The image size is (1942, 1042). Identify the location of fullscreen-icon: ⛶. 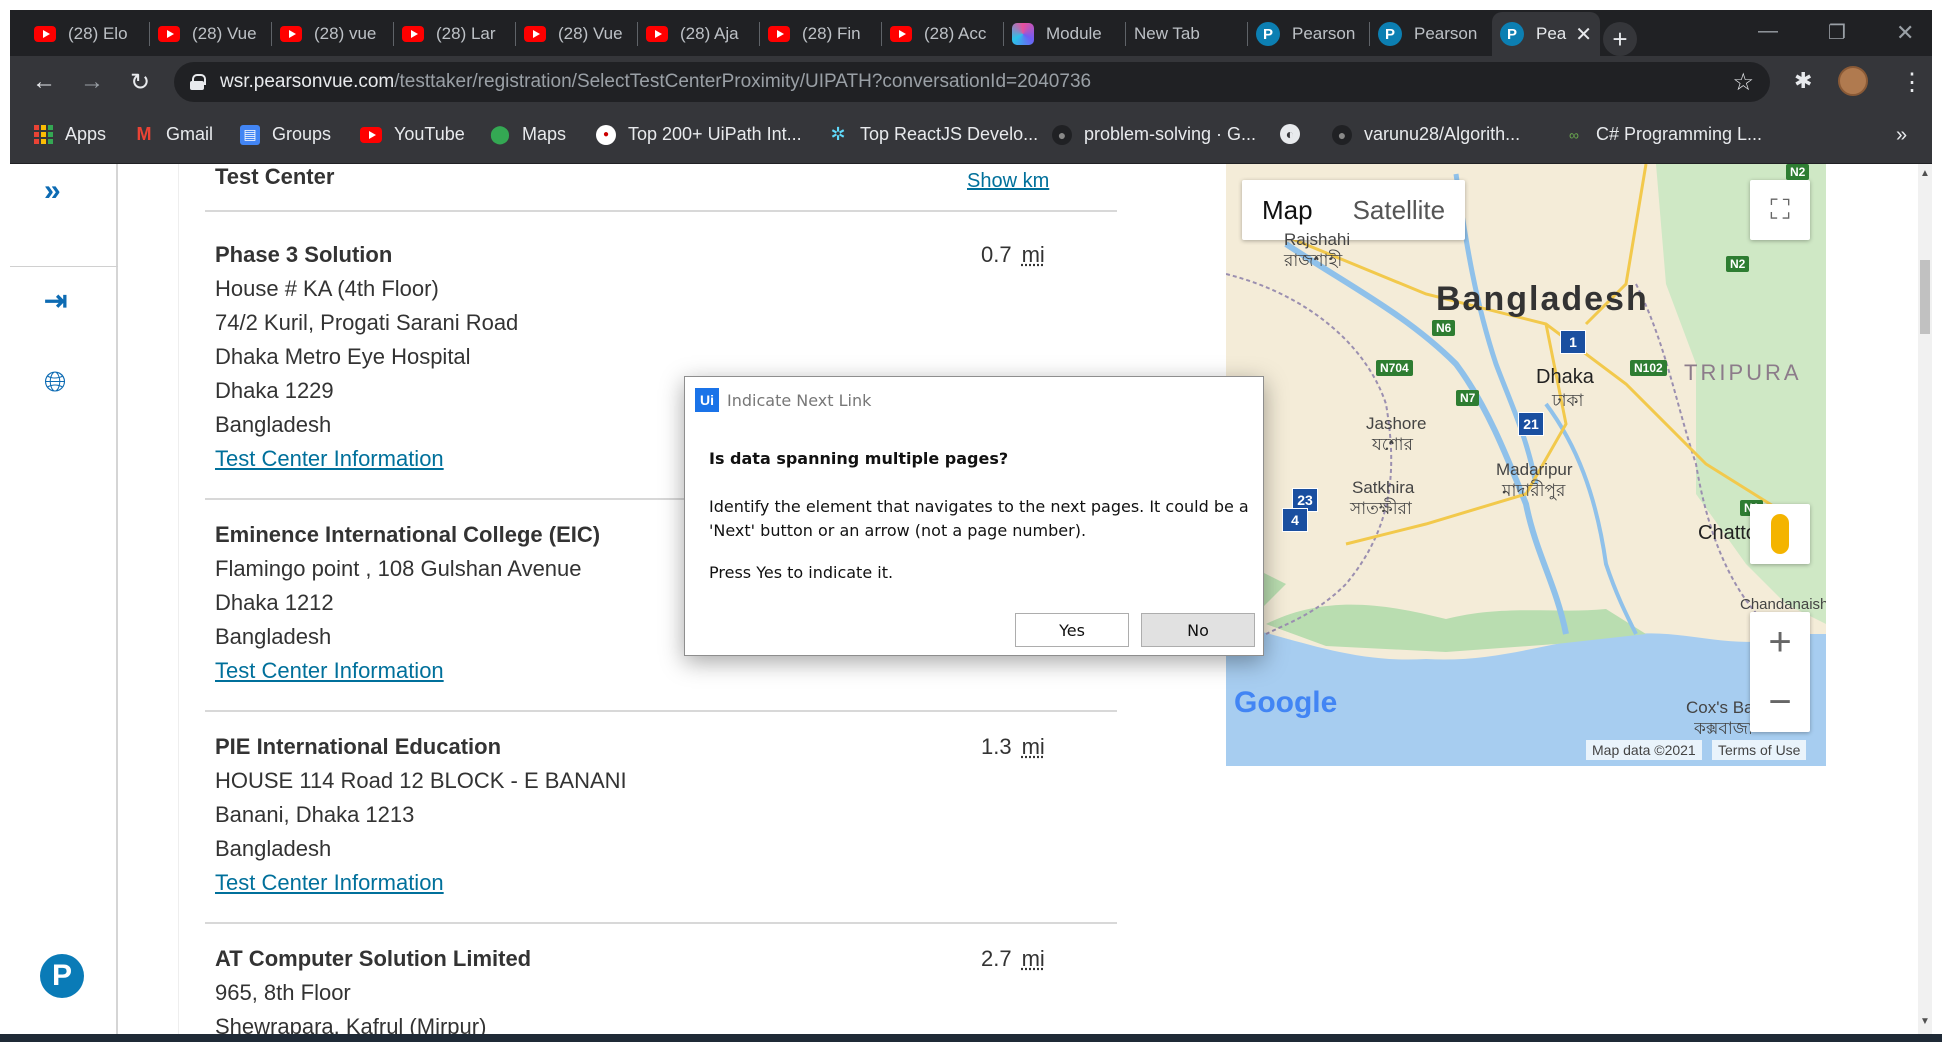
(1780, 210).